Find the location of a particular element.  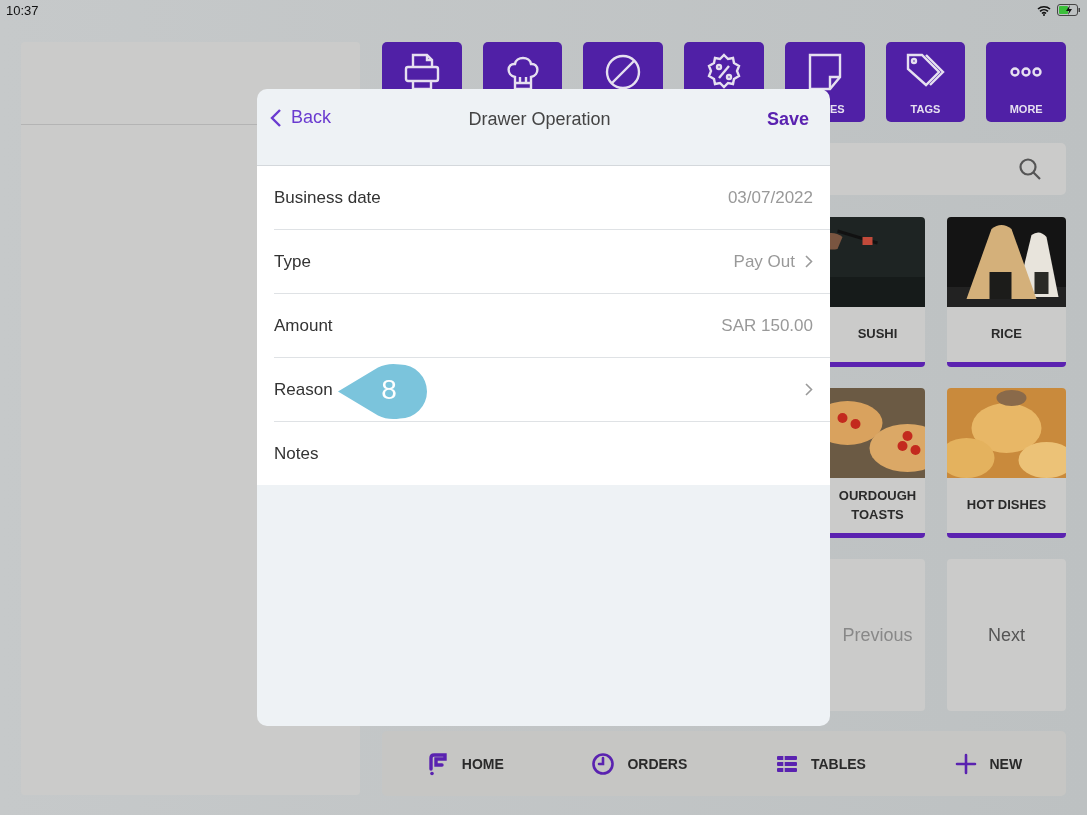

field-value: SAR 150.00 is located at coordinates (767, 325).